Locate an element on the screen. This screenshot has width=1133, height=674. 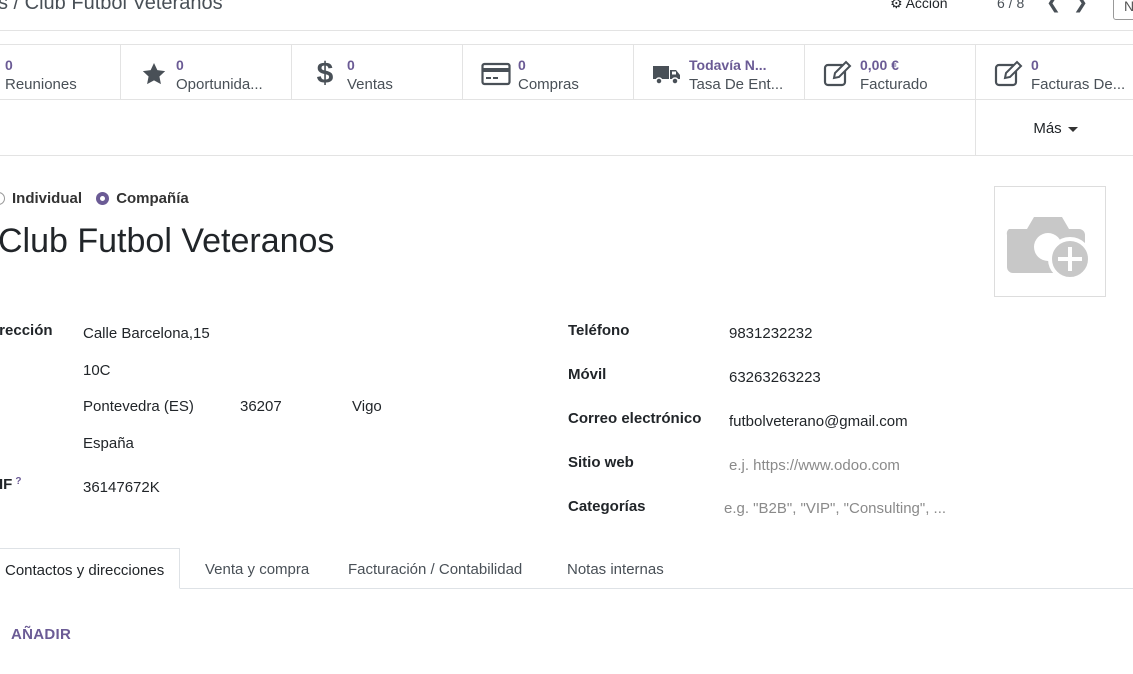
zip-field: 36207 is located at coordinates (261, 406).